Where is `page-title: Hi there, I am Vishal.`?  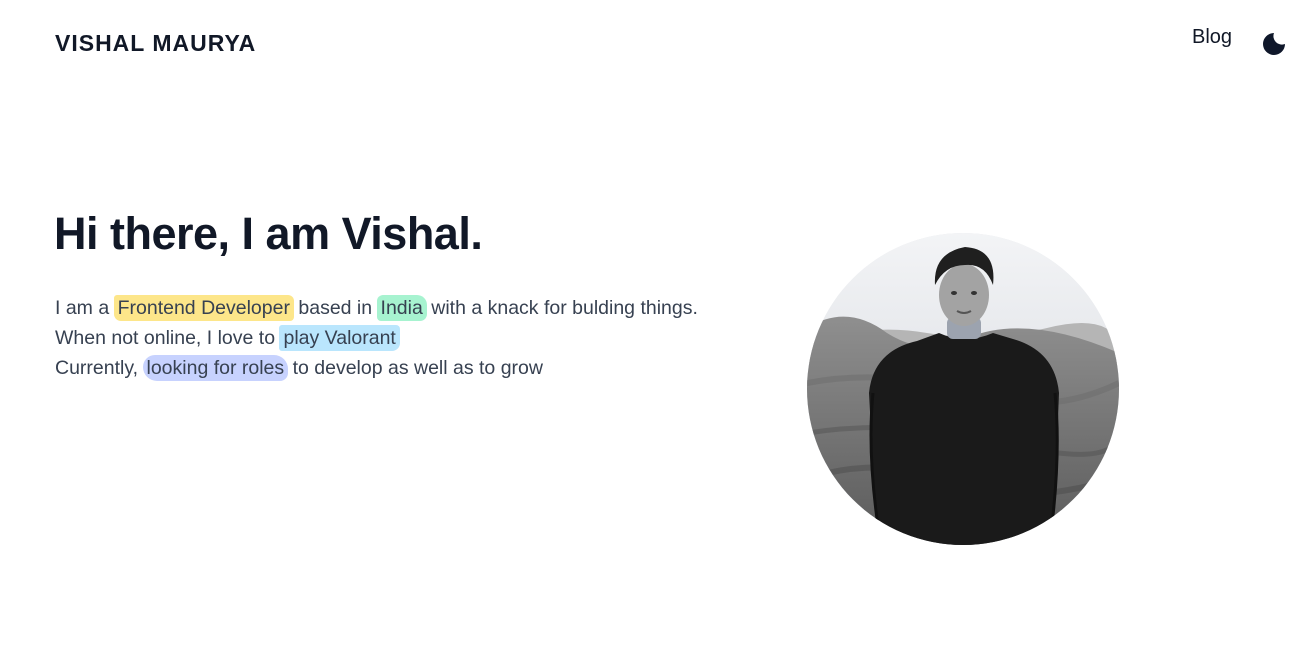 page-title: Hi there, I am Vishal. is located at coordinates (268, 233).